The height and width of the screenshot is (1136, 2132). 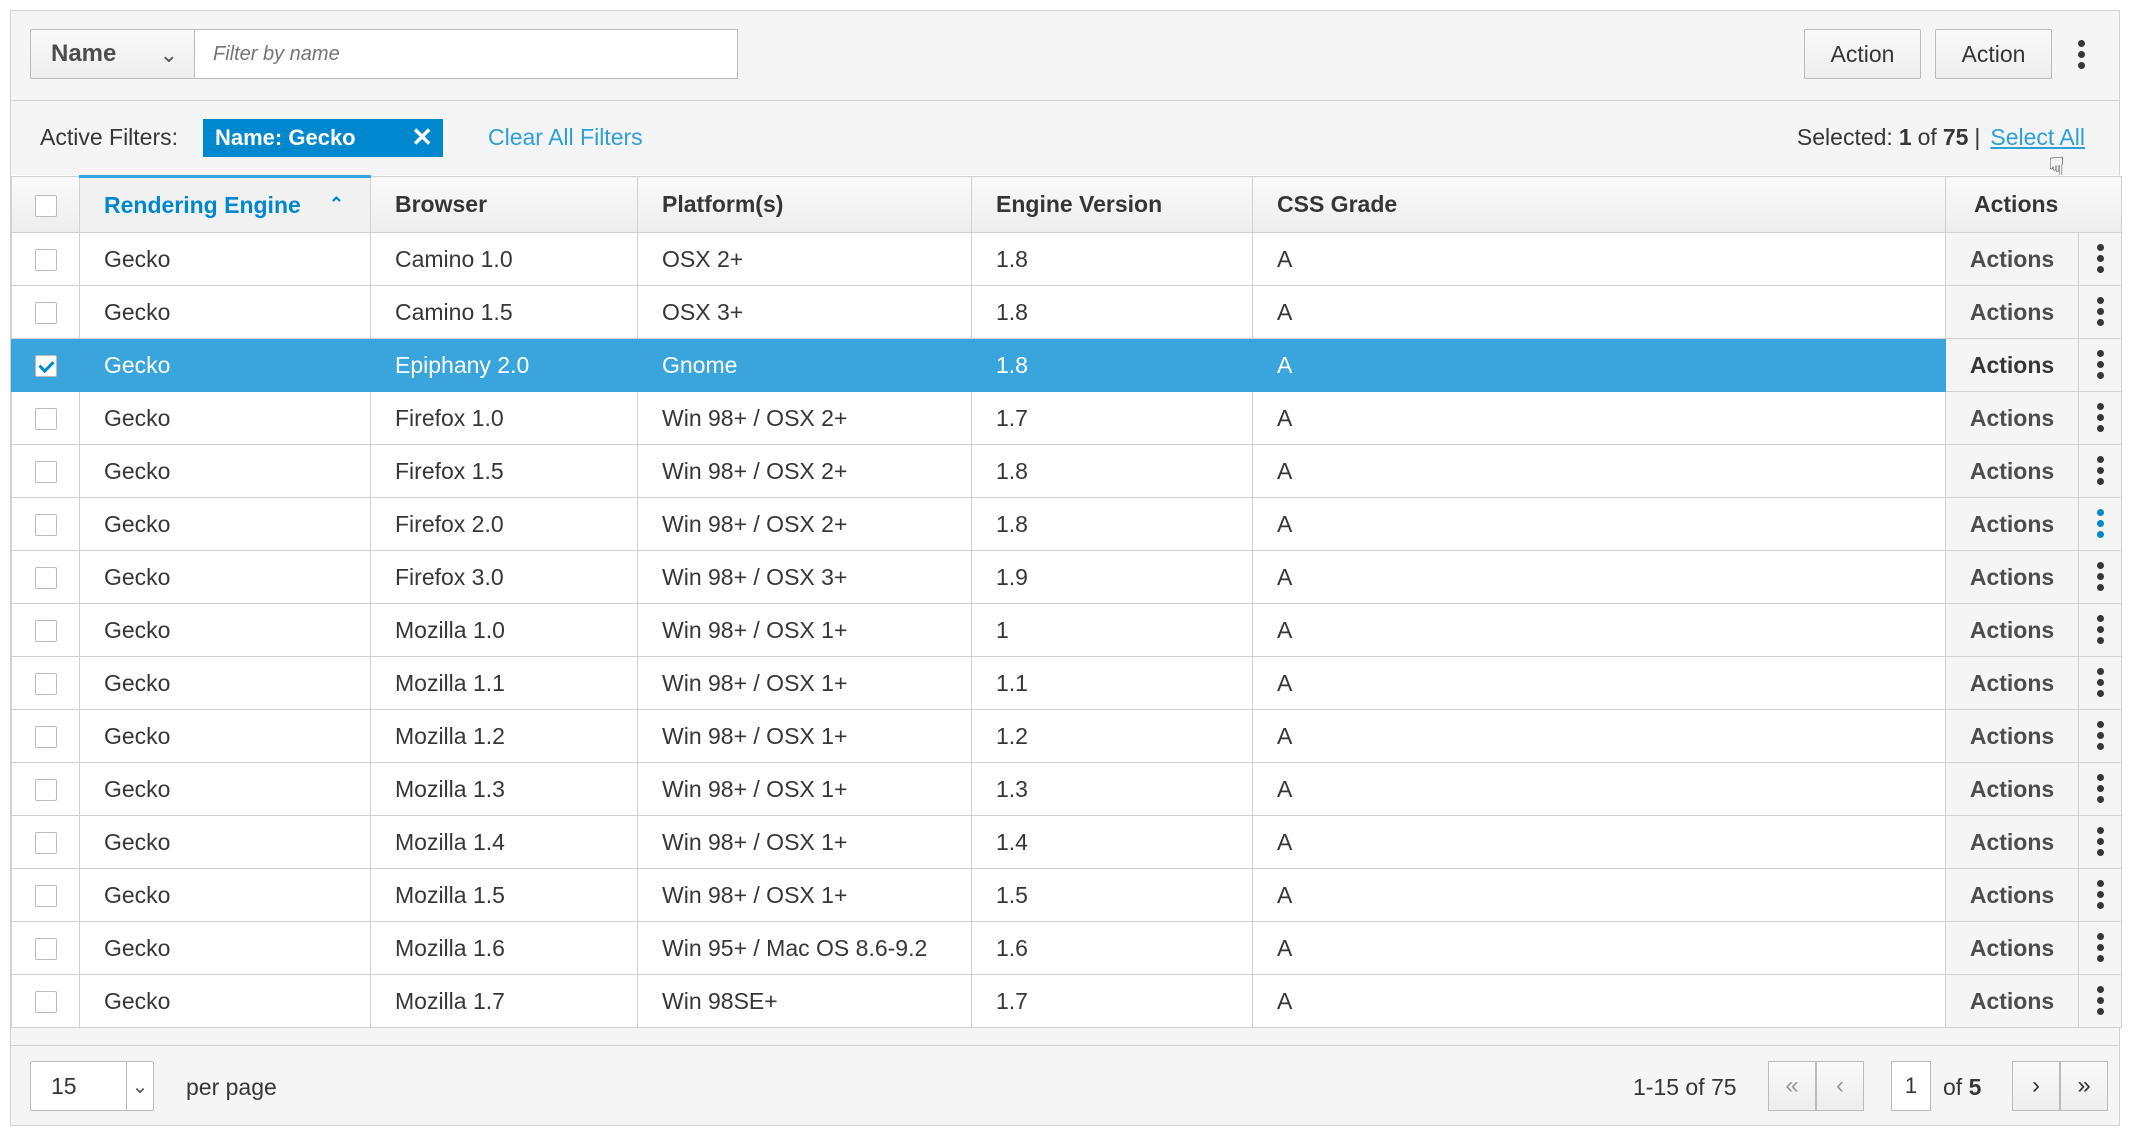 What do you see at coordinates (1911, 1086) in the screenshot?
I see `page-number-input` at bounding box center [1911, 1086].